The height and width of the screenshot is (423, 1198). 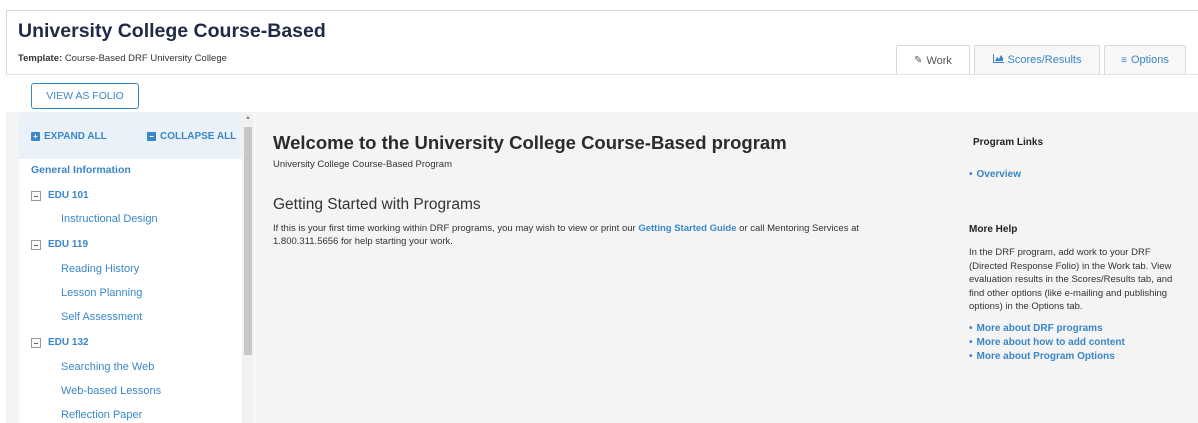 I want to click on toolbar: VIEW AS FOLIO, so click(x=602, y=93).